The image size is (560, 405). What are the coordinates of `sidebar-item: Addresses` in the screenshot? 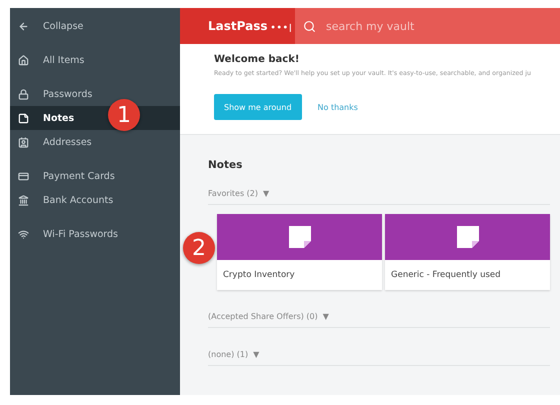 It's located at (53, 142).